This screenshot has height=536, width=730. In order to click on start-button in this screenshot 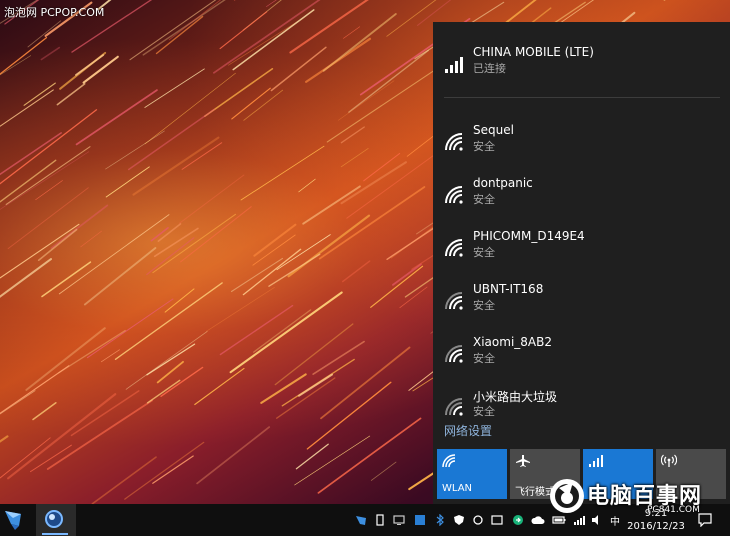, I will do `click(20, 520)`.